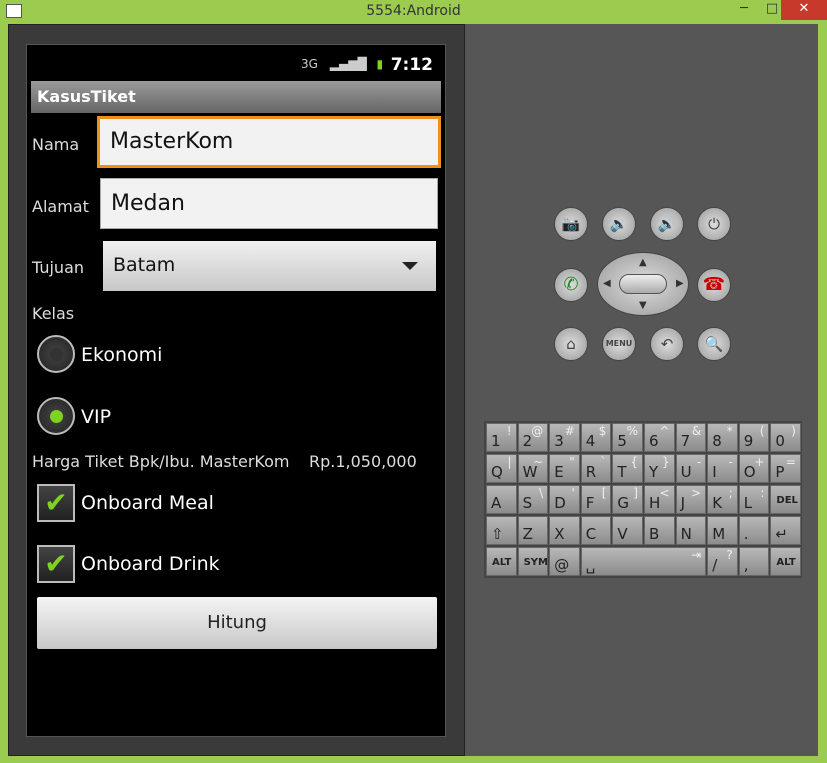  I want to click on key-alt-label: %, so click(632, 431).